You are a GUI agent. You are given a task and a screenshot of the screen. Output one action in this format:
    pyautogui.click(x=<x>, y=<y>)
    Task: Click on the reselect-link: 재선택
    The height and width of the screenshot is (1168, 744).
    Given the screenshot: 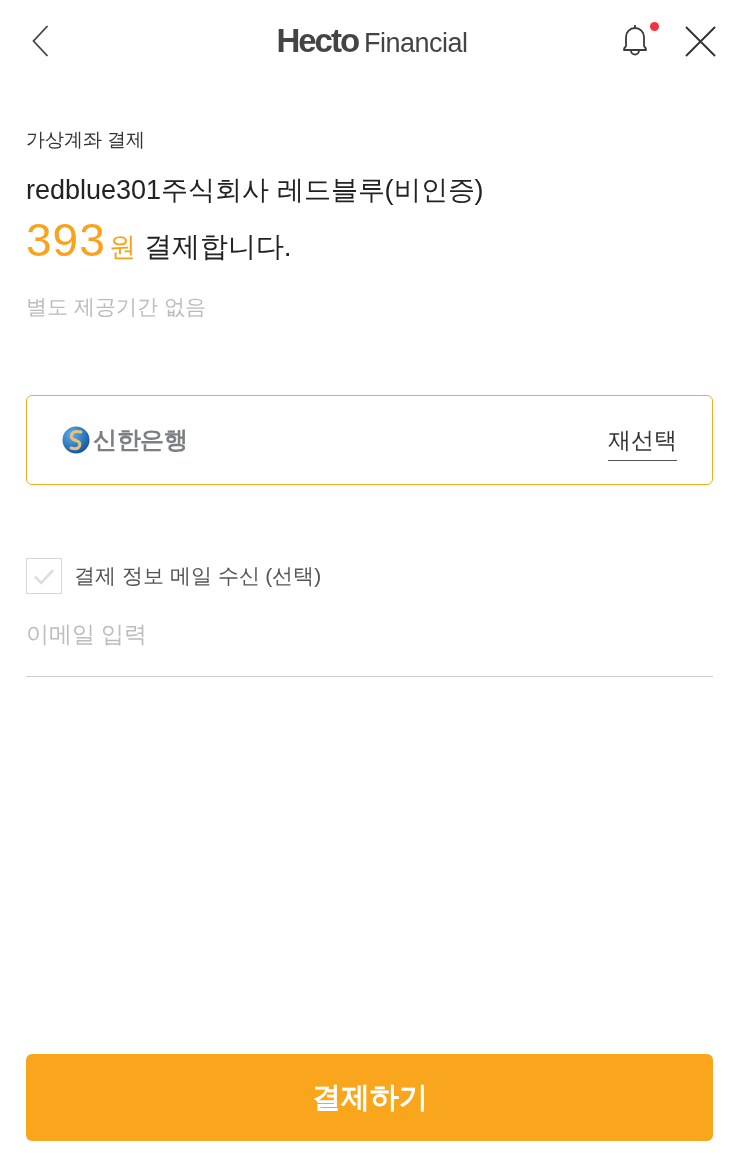 What is the action you would take?
    pyautogui.click(x=642, y=443)
    